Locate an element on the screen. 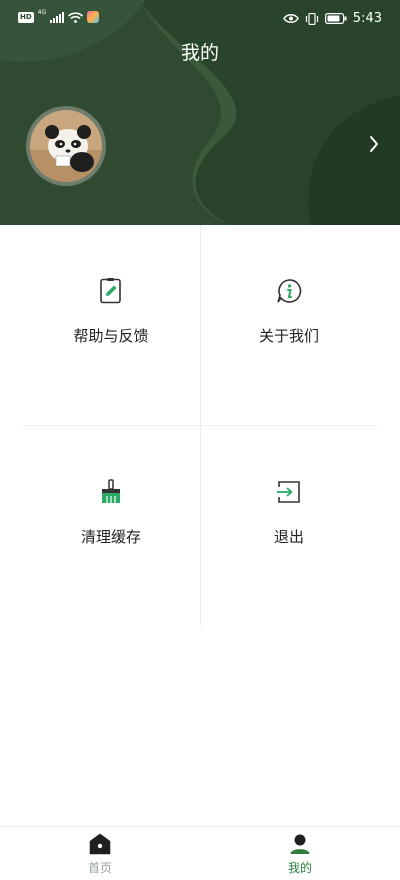 Image resolution: width=400 pixels, height=880 pixels. panda-avatar-image is located at coordinates (66, 146).